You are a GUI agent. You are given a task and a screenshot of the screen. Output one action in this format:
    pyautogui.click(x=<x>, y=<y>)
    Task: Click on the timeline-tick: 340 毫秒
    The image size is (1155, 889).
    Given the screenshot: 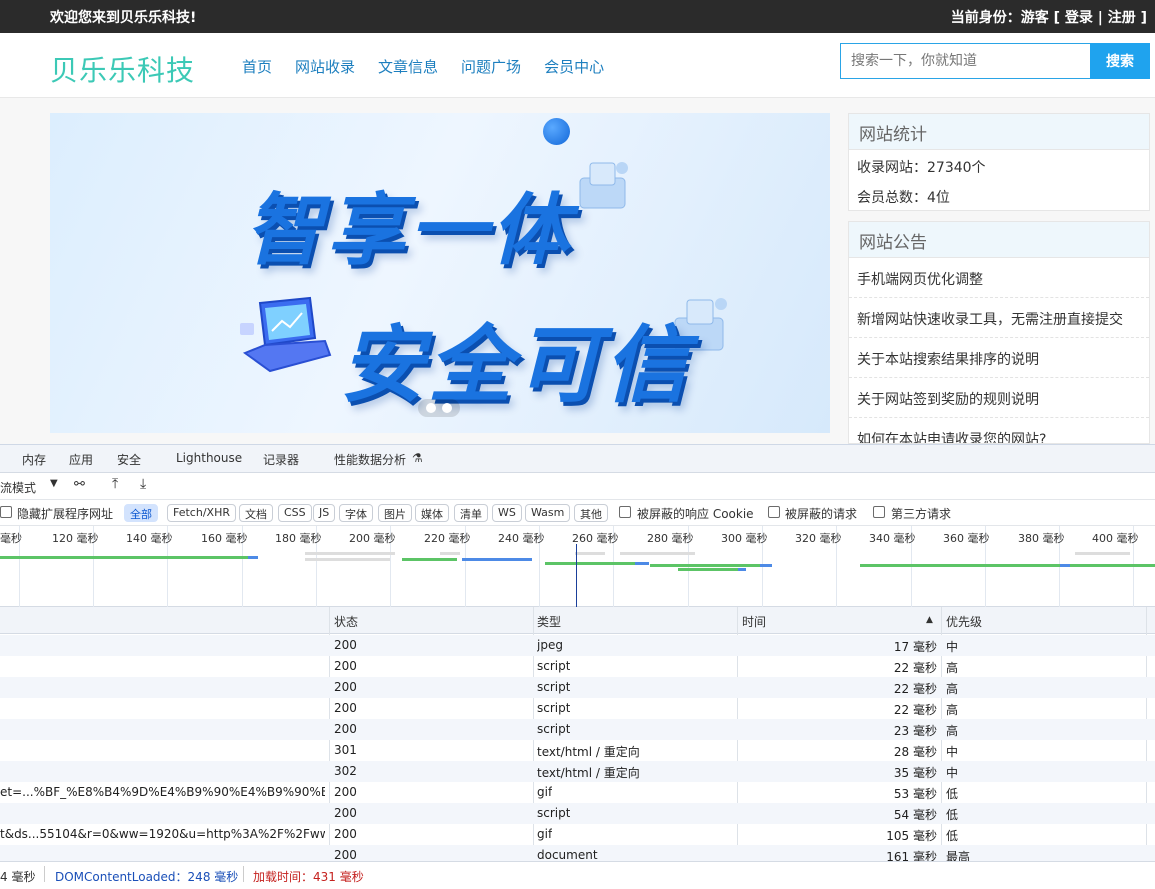 What is the action you would take?
    pyautogui.click(x=892, y=538)
    